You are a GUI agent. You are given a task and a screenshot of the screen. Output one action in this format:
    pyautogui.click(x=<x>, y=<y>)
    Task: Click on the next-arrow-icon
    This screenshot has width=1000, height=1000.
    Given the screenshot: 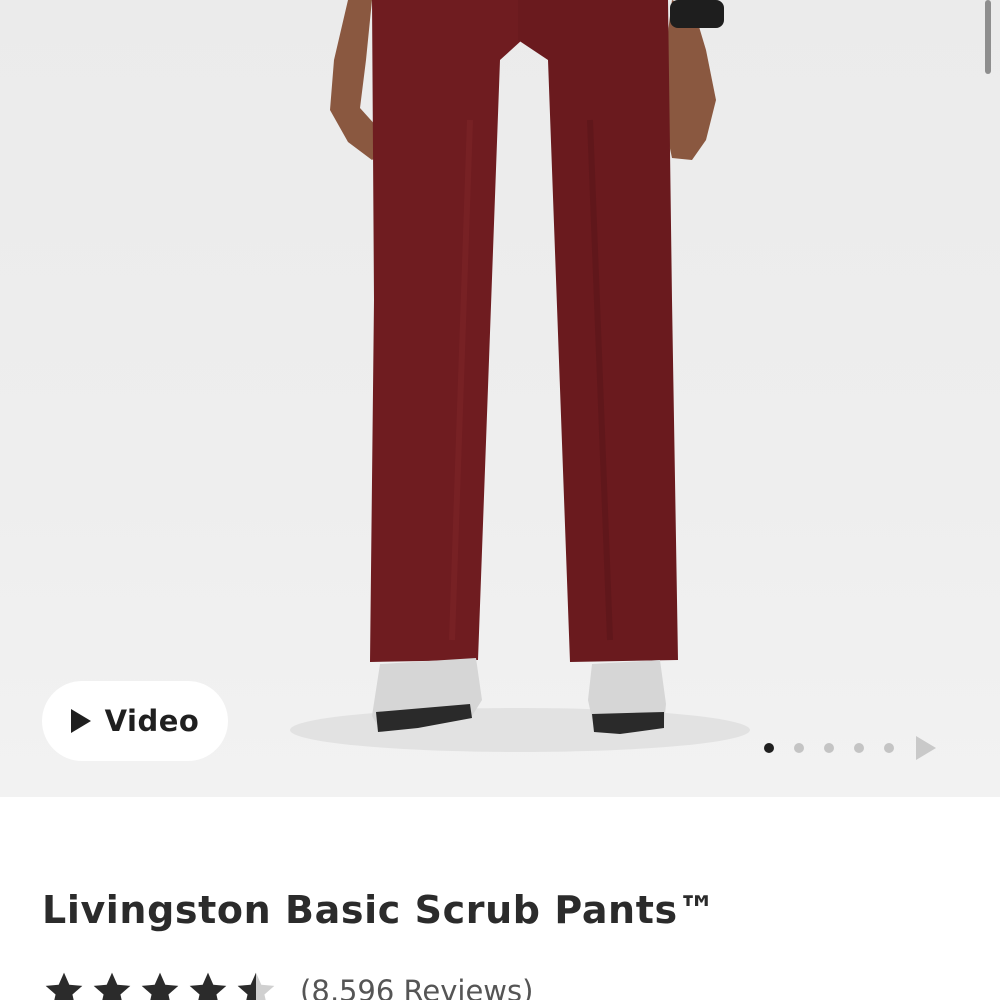 What is the action you would take?
    pyautogui.click(x=926, y=748)
    